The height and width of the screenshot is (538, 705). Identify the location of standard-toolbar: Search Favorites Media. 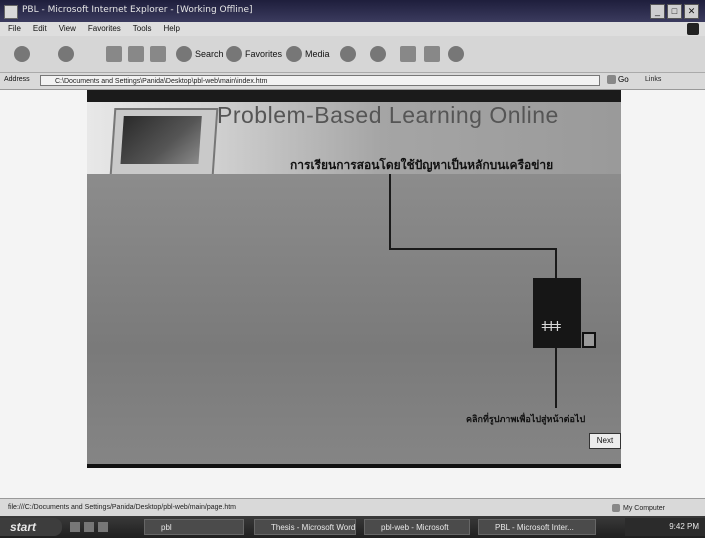
(352, 54).